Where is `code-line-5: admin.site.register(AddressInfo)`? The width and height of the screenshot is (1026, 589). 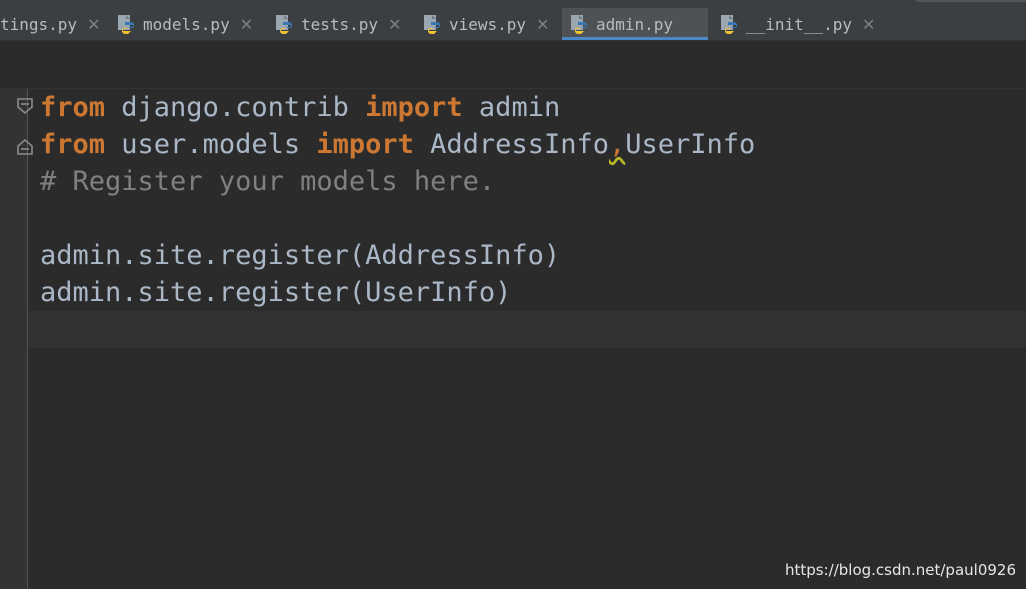 code-line-5: admin.site.register(AddressInfo) is located at coordinates (300, 255).